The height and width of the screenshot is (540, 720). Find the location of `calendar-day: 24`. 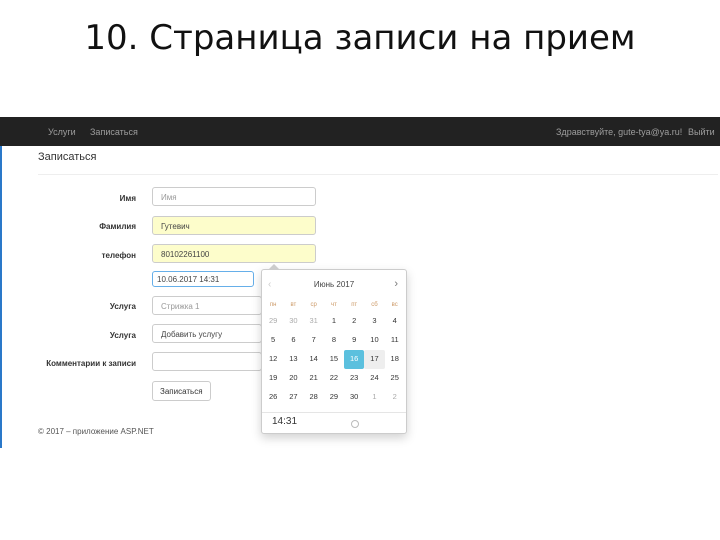

calendar-day: 24 is located at coordinates (374, 378).